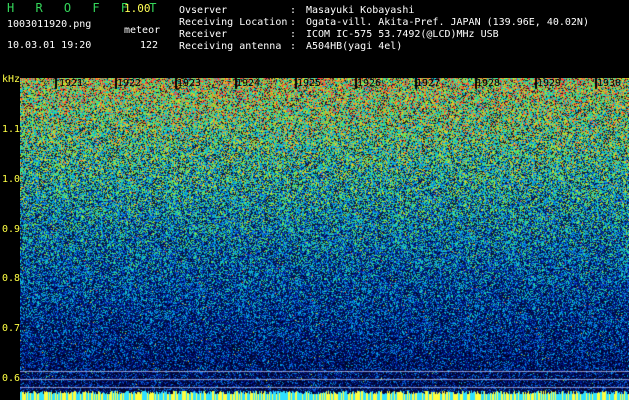 This screenshot has height=400, width=629. Describe the element at coordinates (360, 10) in the screenshot. I see `info-value-observer: Masayuki Kobayashi` at that location.